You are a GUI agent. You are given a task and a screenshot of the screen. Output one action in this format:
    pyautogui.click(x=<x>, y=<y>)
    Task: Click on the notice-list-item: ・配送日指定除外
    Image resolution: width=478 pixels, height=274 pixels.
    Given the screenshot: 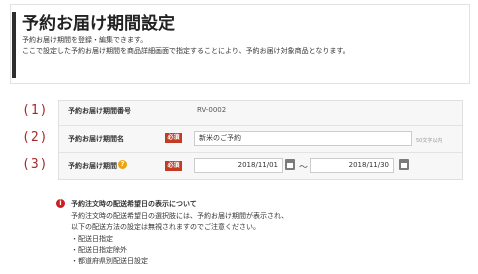 What is the action you would take?
    pyautogui.click(x=99, y=250)
    